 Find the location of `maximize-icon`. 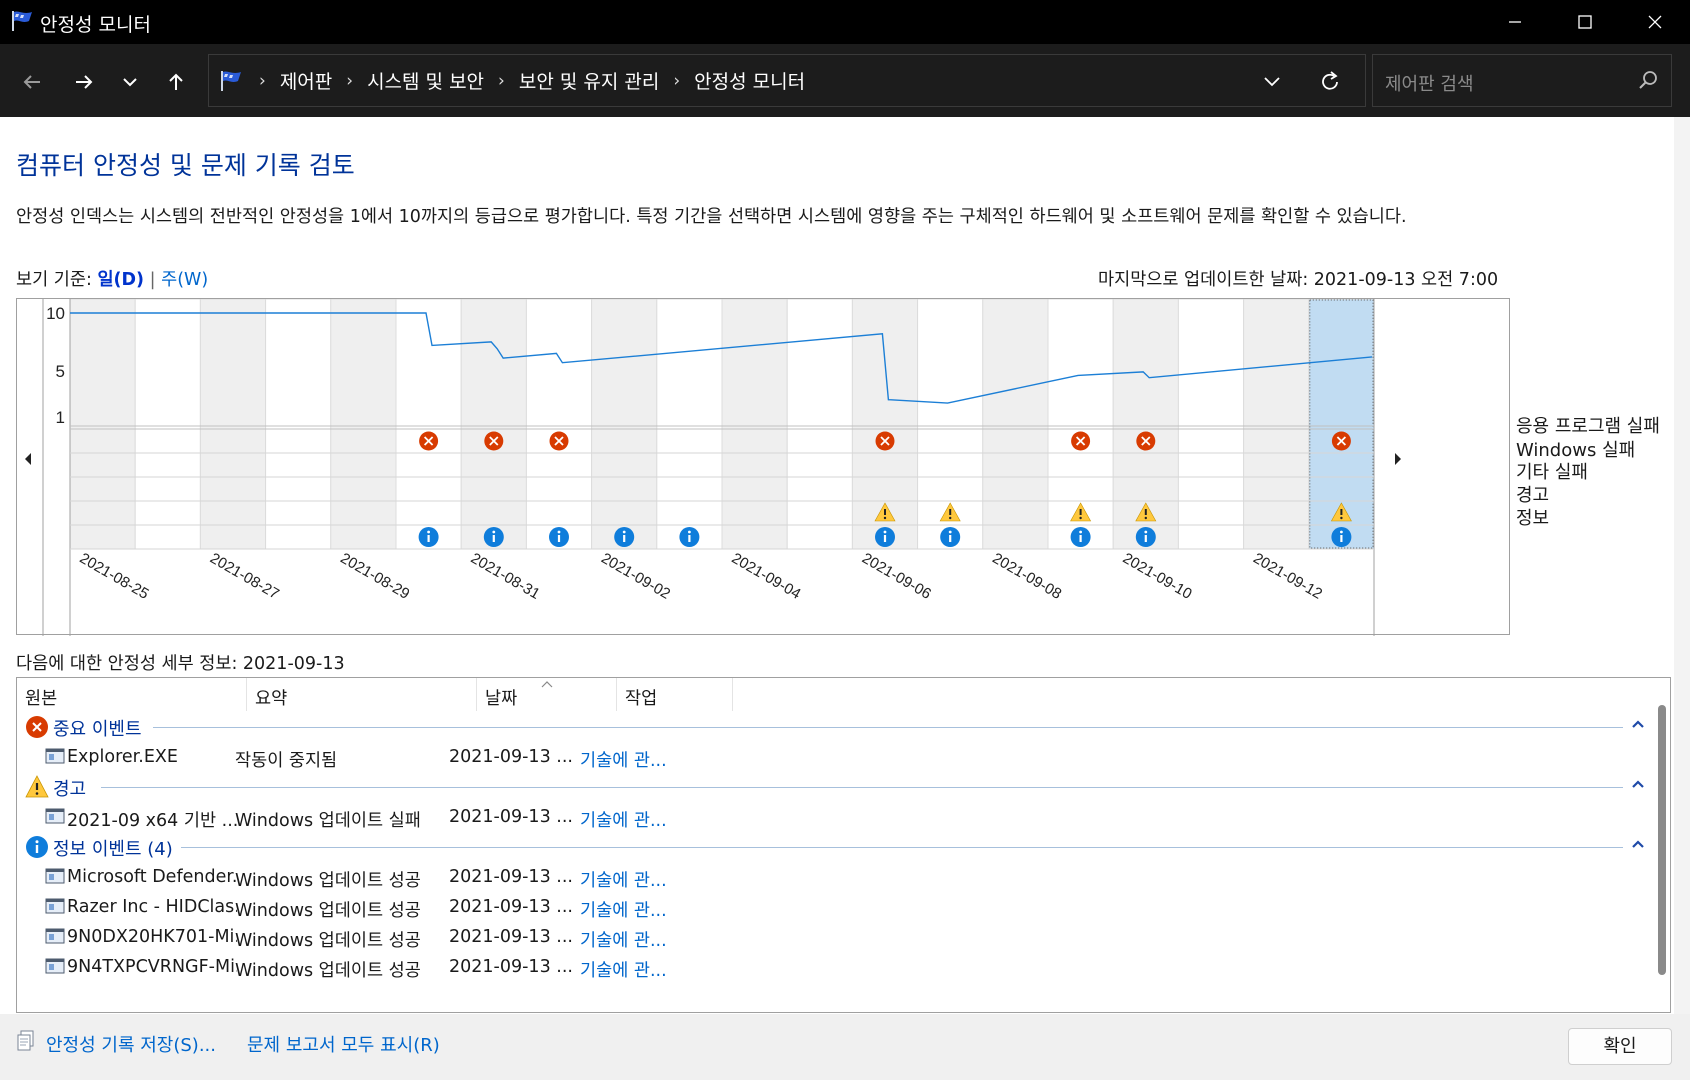

maximize-icon is located at coordinates (1585, 22).